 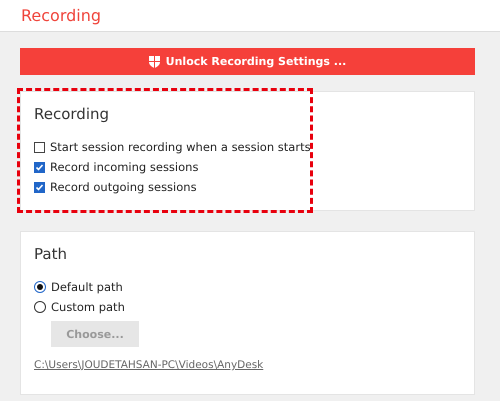 What do you see at coordinates (50, 254) in the screenshot?
I see `section-title: Path` at bounding box center [50, 254].